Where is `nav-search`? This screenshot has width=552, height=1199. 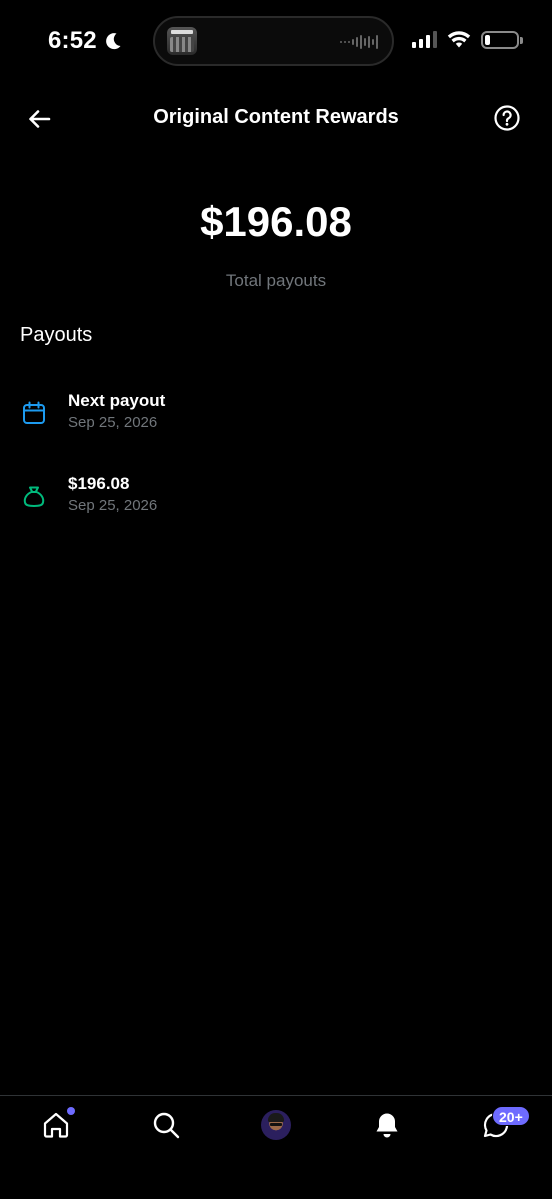 nav-search is located at coordinates (166, 1125).